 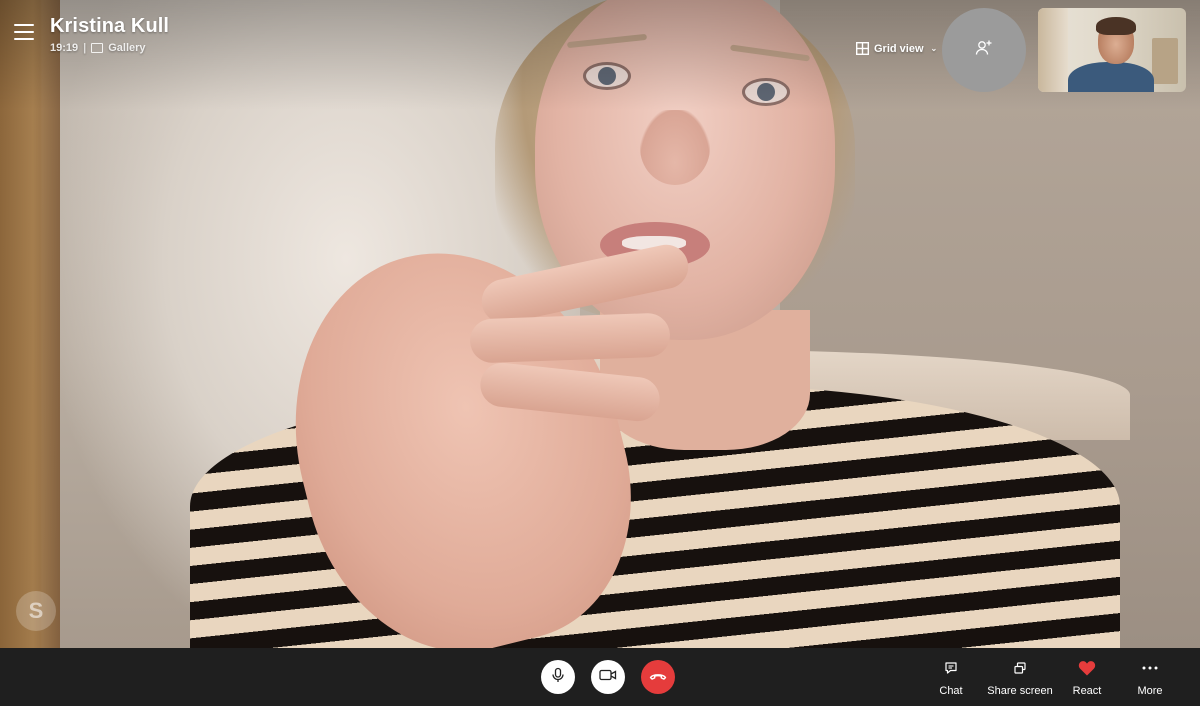 I want to click on call-duration: 19:19, so click(x=64, y=48).